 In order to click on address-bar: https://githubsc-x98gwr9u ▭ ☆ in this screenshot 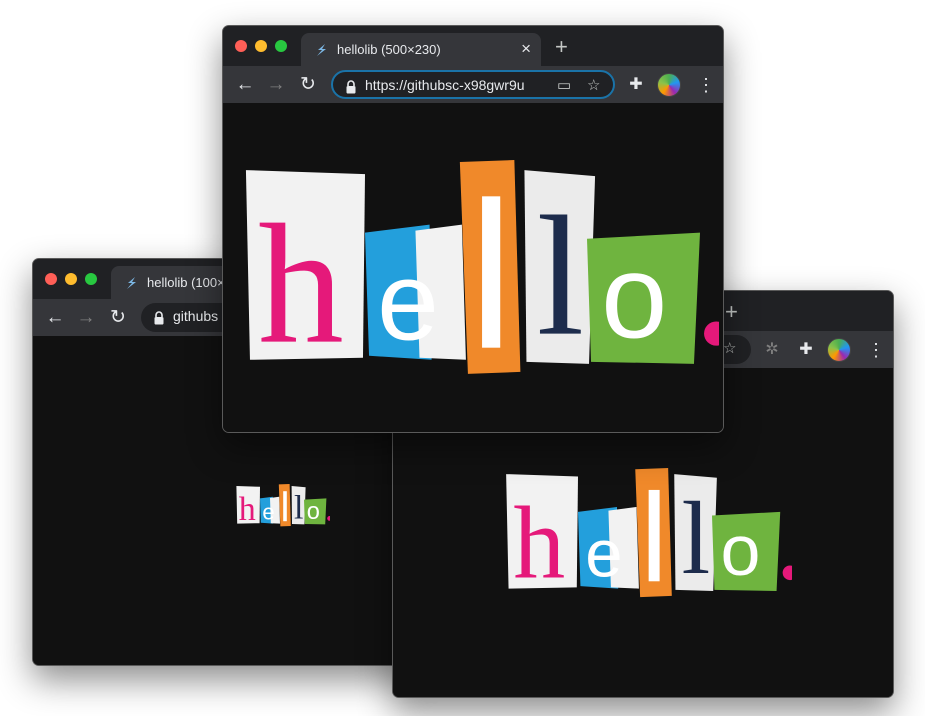, I will do `click(473, 84)`.